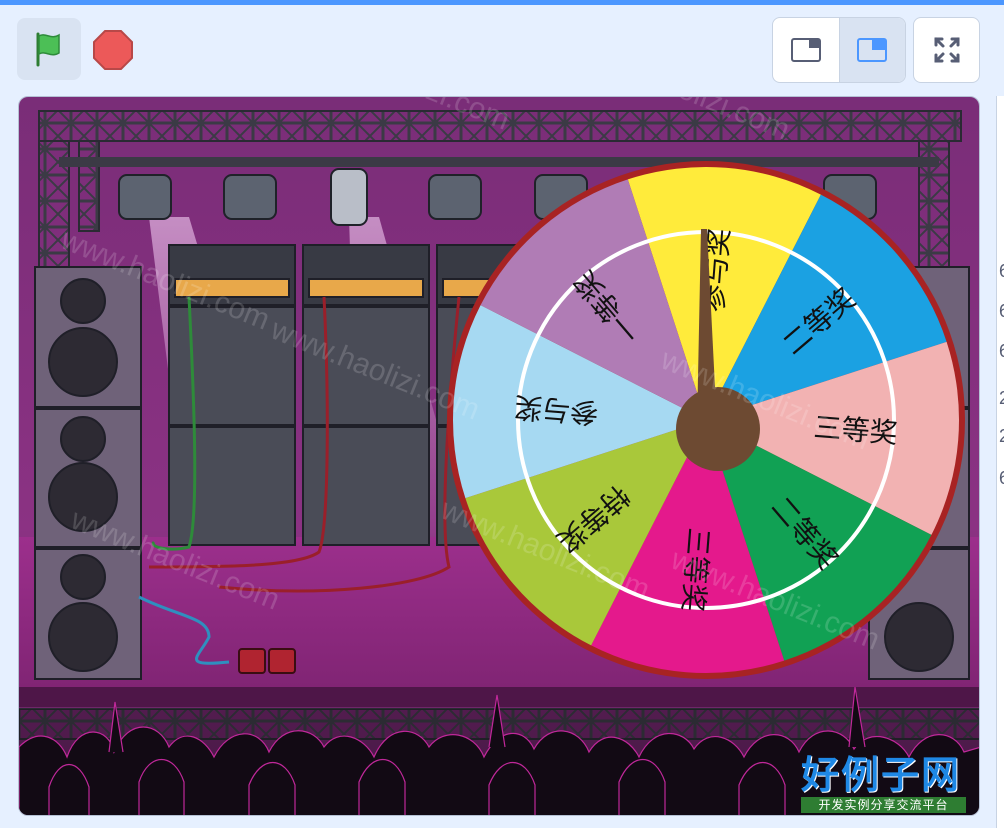  I want to click on top-accent-bar, so click(502, 2).